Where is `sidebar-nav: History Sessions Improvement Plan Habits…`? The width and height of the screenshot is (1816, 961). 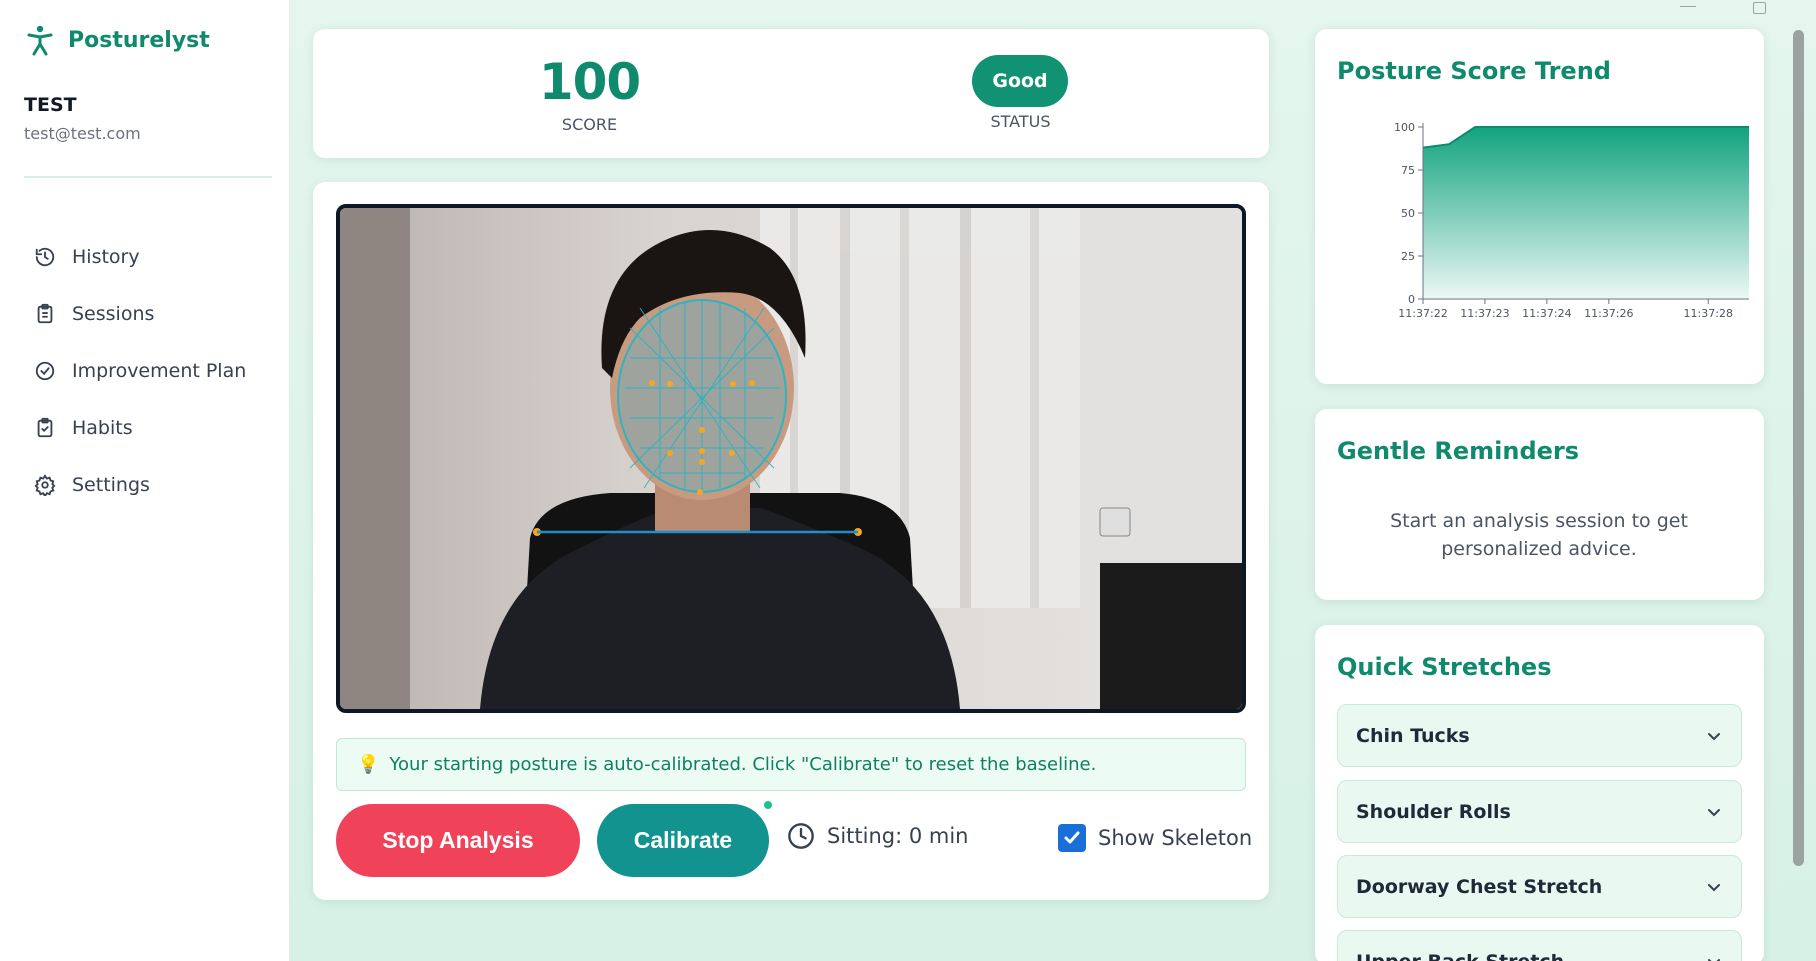 sidebar-nav: History Sessions Improvement Plan Habits… is located at coordinates (140, 370).